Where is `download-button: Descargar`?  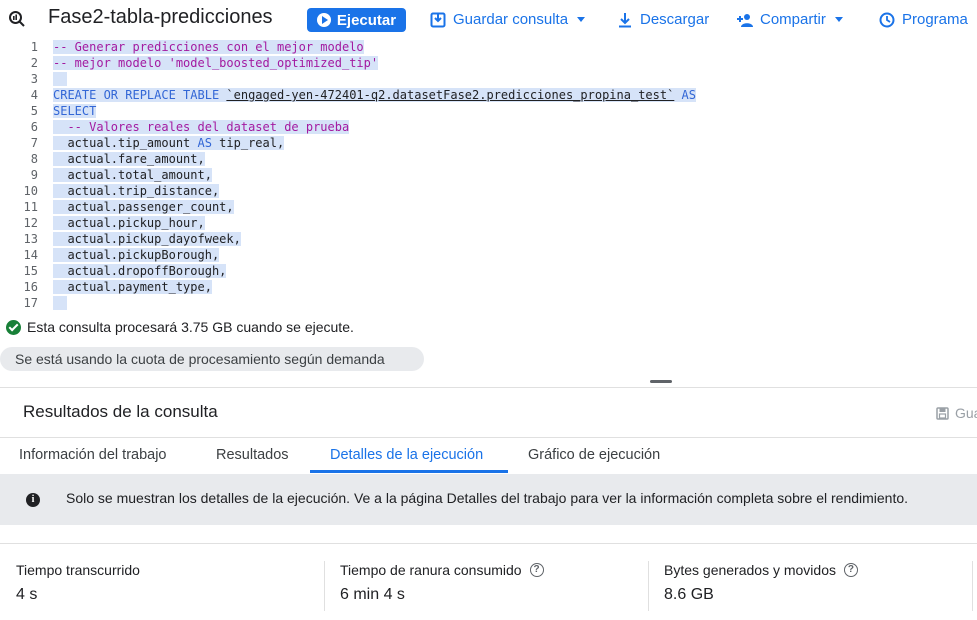
download-button: Descargar is located at coordinates (663, 19).